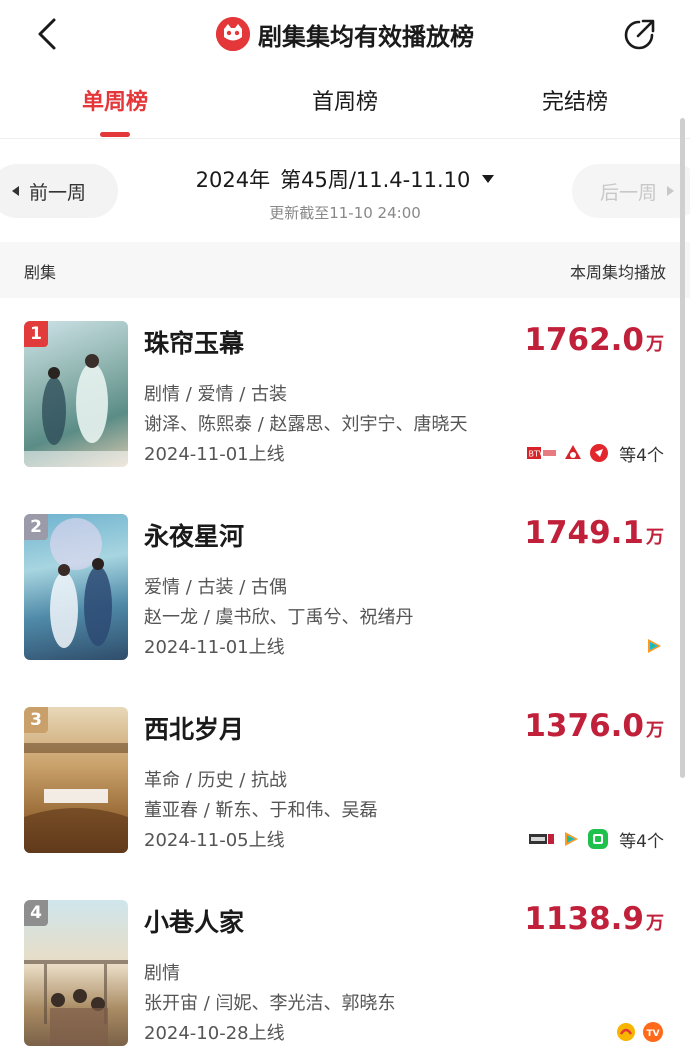  I want to click on poster-image: 1, so click(76, 394).